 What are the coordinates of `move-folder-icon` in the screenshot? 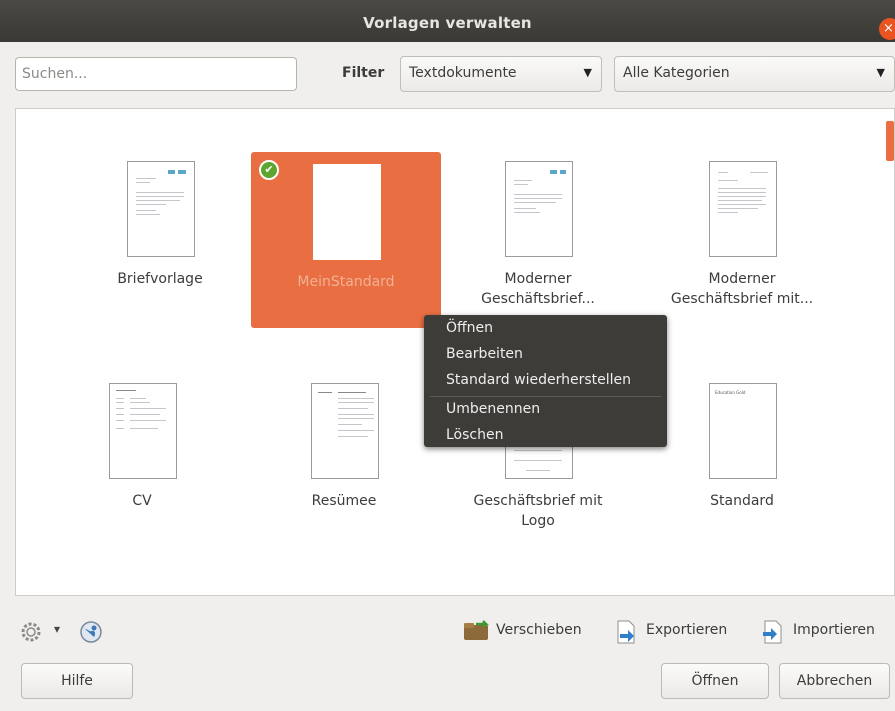 It's located at (476, 633).